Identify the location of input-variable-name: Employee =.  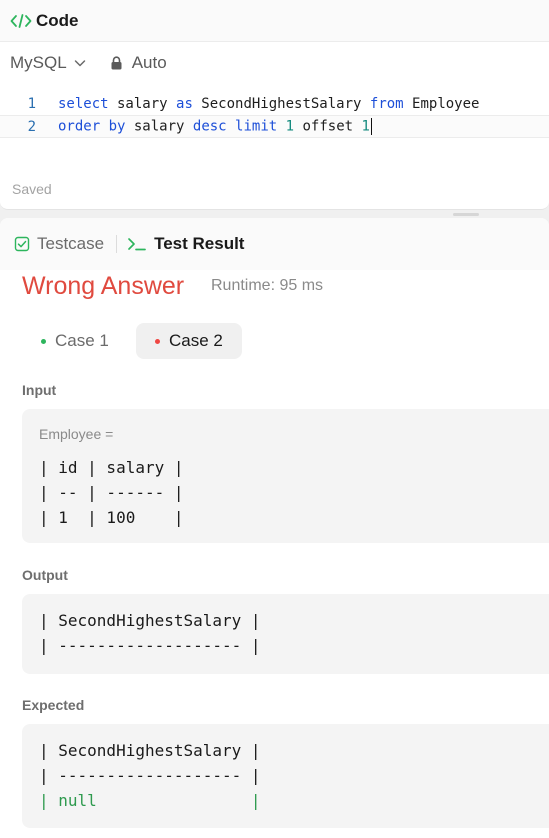
(76, 434).